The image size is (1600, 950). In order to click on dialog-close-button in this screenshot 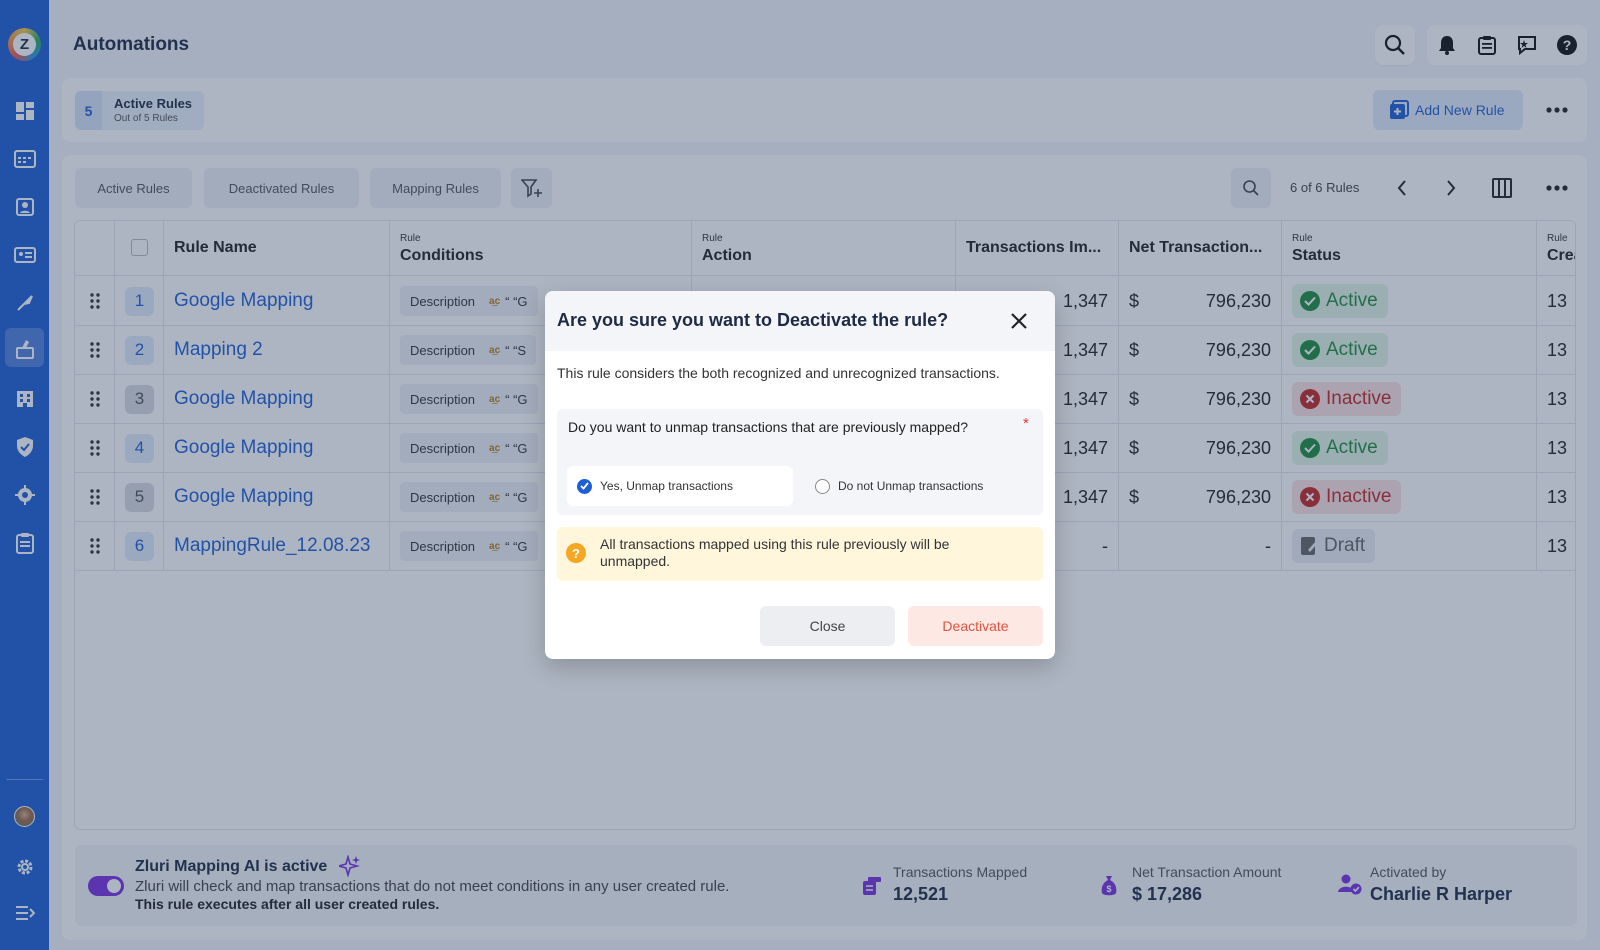, I will do `click(1019, 321)`.